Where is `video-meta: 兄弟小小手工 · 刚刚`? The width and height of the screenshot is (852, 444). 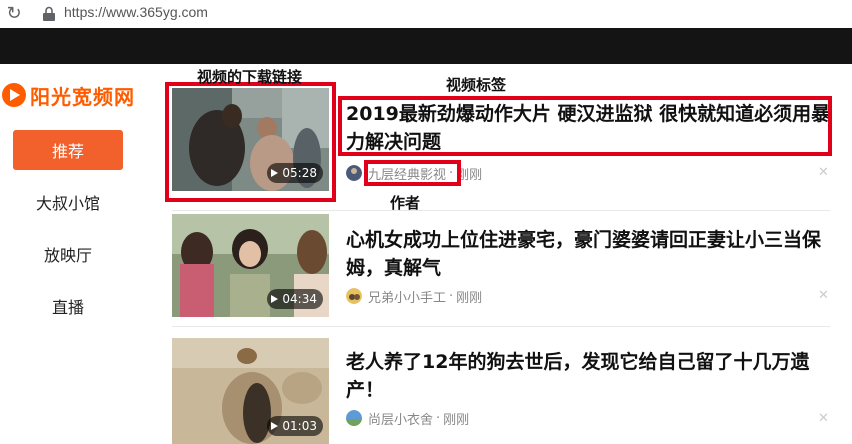 video-meta: 兄弟小小手工 · 刚刚 is located at coordinates (414, 296).